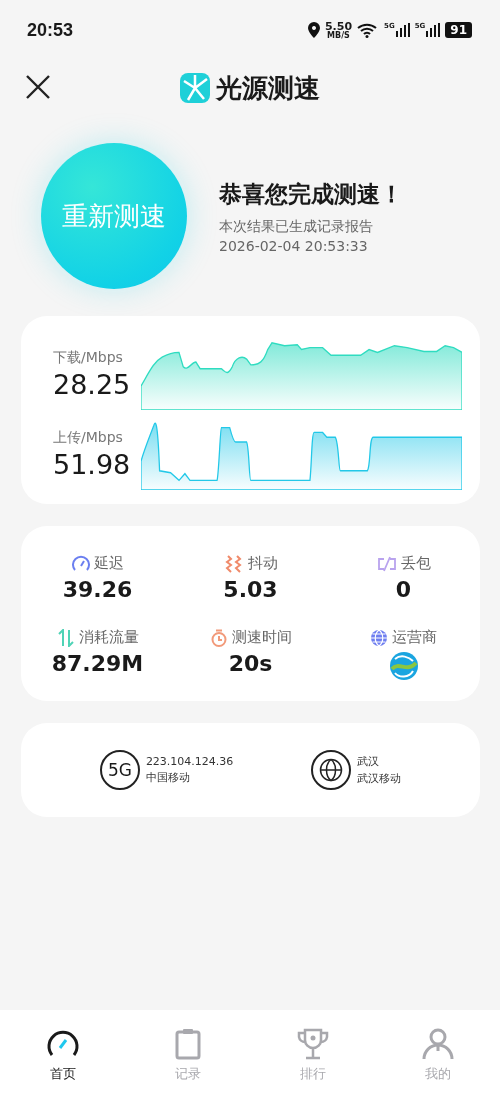  Describe the element at coordinates (403, 666) in the screenshot. I see `operator-logo` at that location.